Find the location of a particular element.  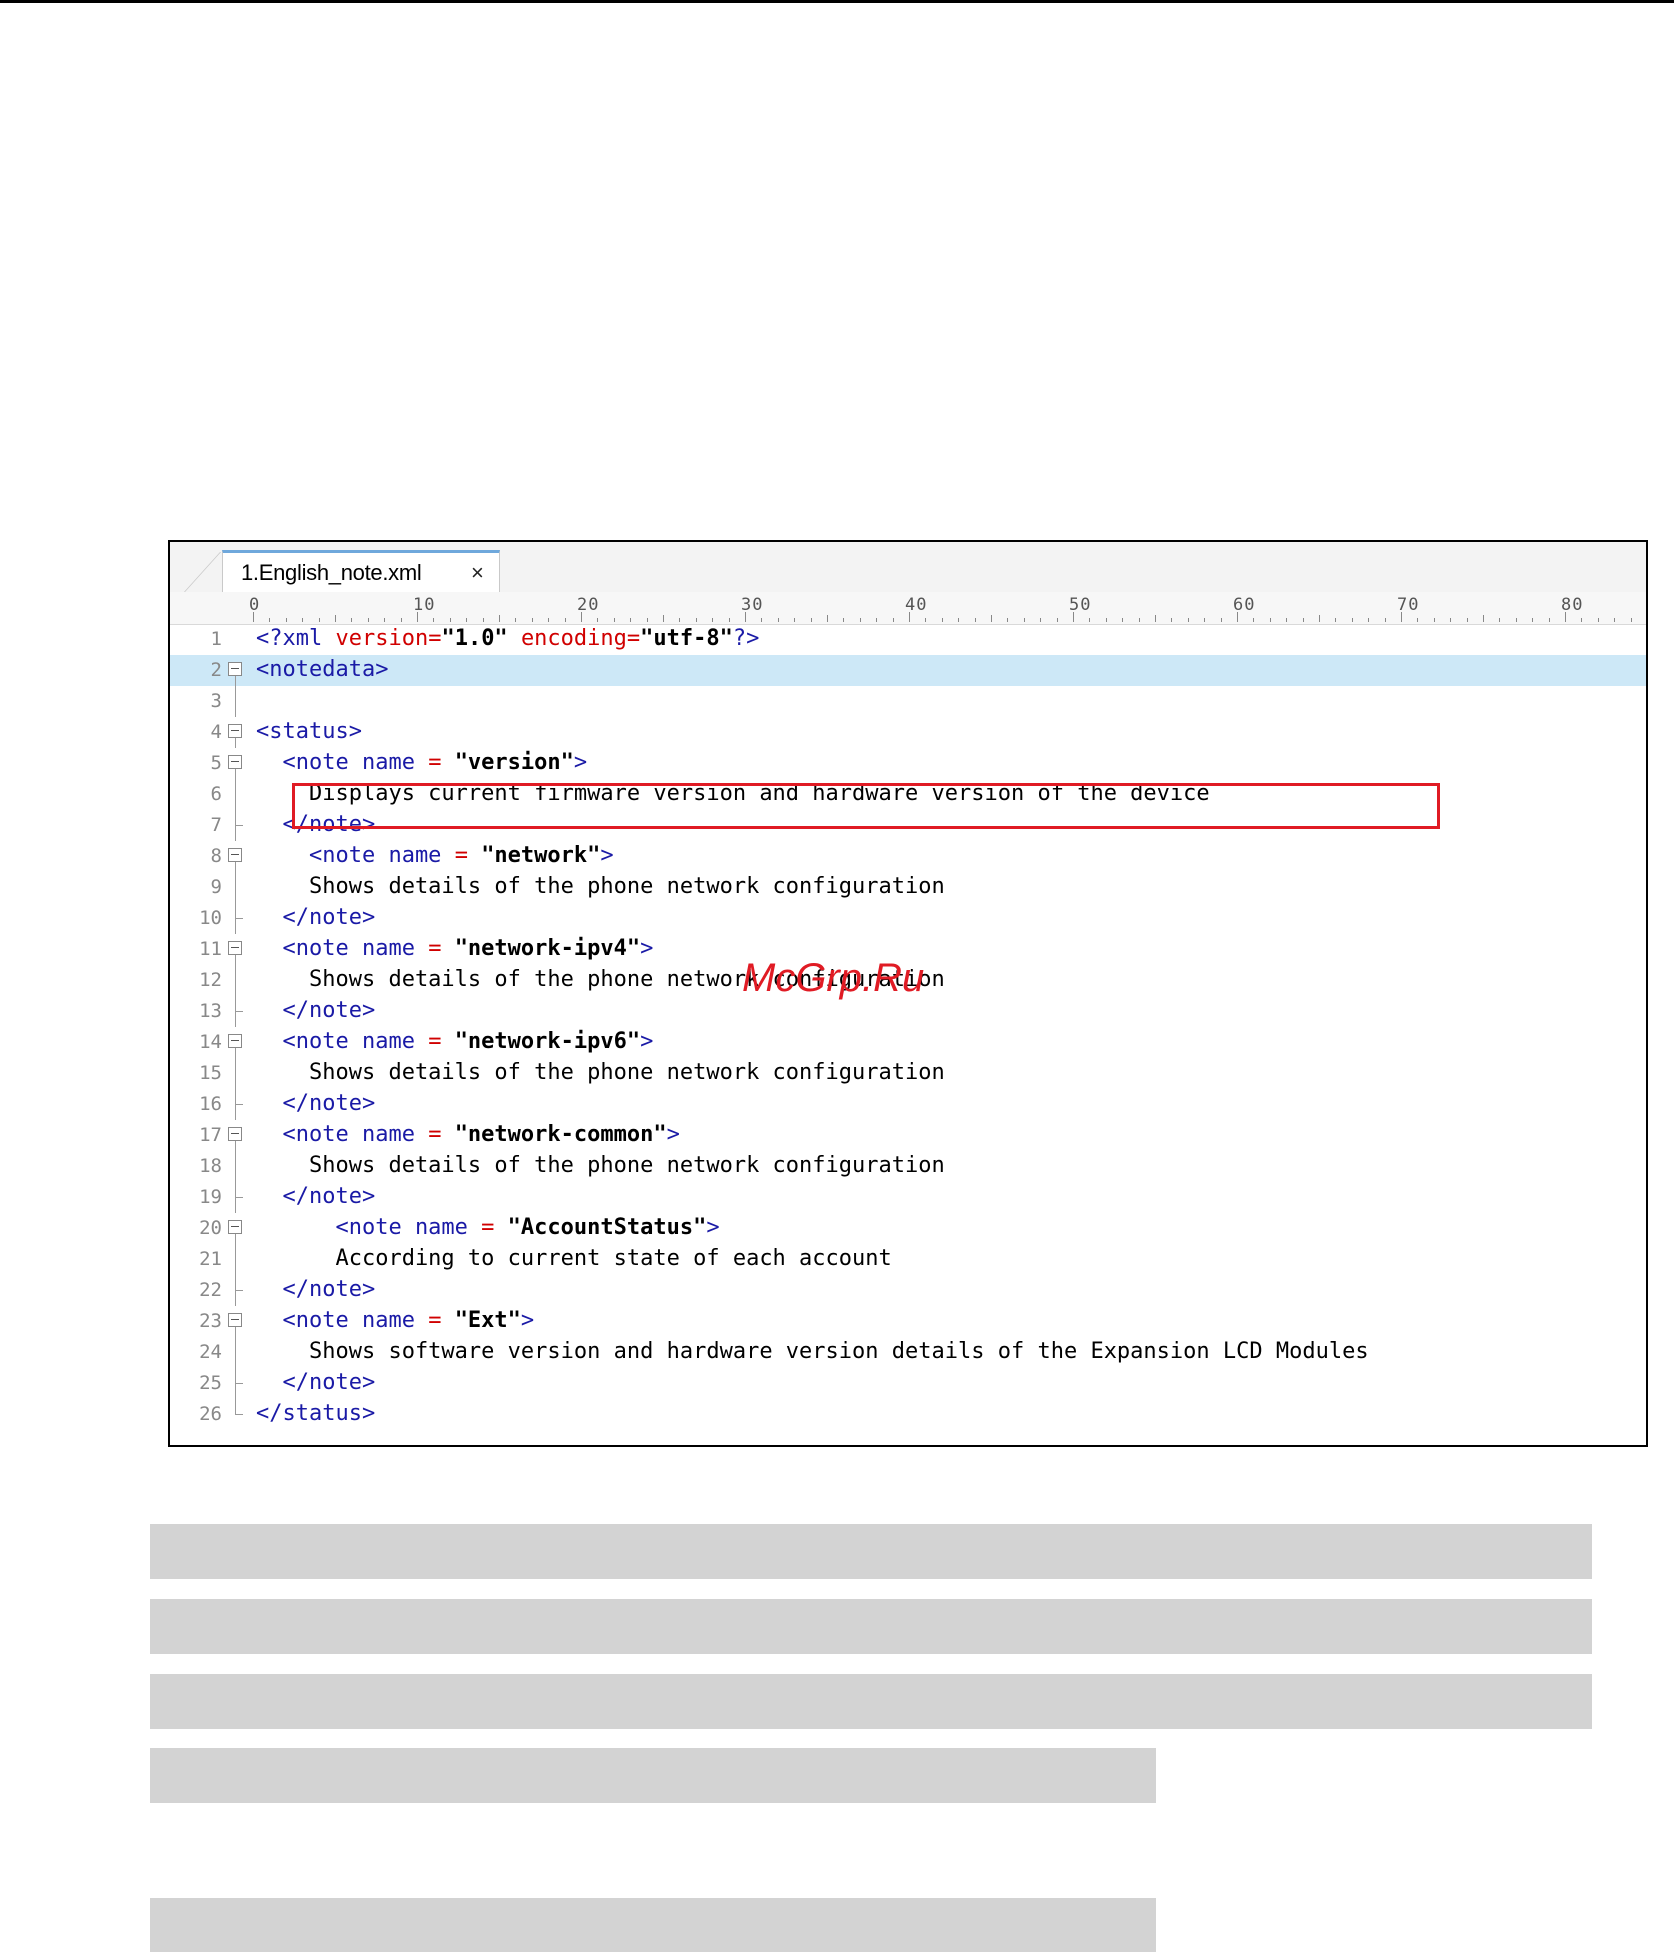

code-text: <note name = "network"> is located at coordinates (435, 855).